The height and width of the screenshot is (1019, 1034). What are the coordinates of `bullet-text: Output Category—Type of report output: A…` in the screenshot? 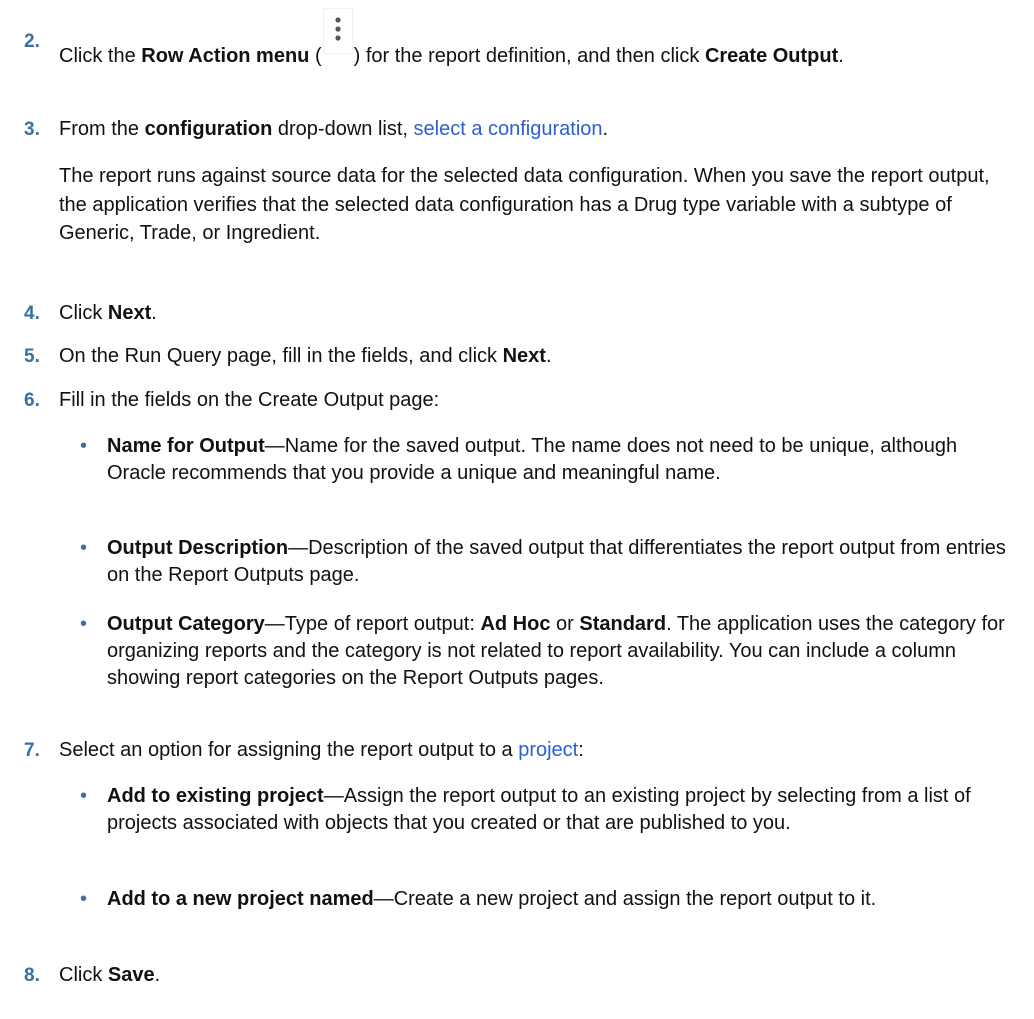 It's located at (556, 651).